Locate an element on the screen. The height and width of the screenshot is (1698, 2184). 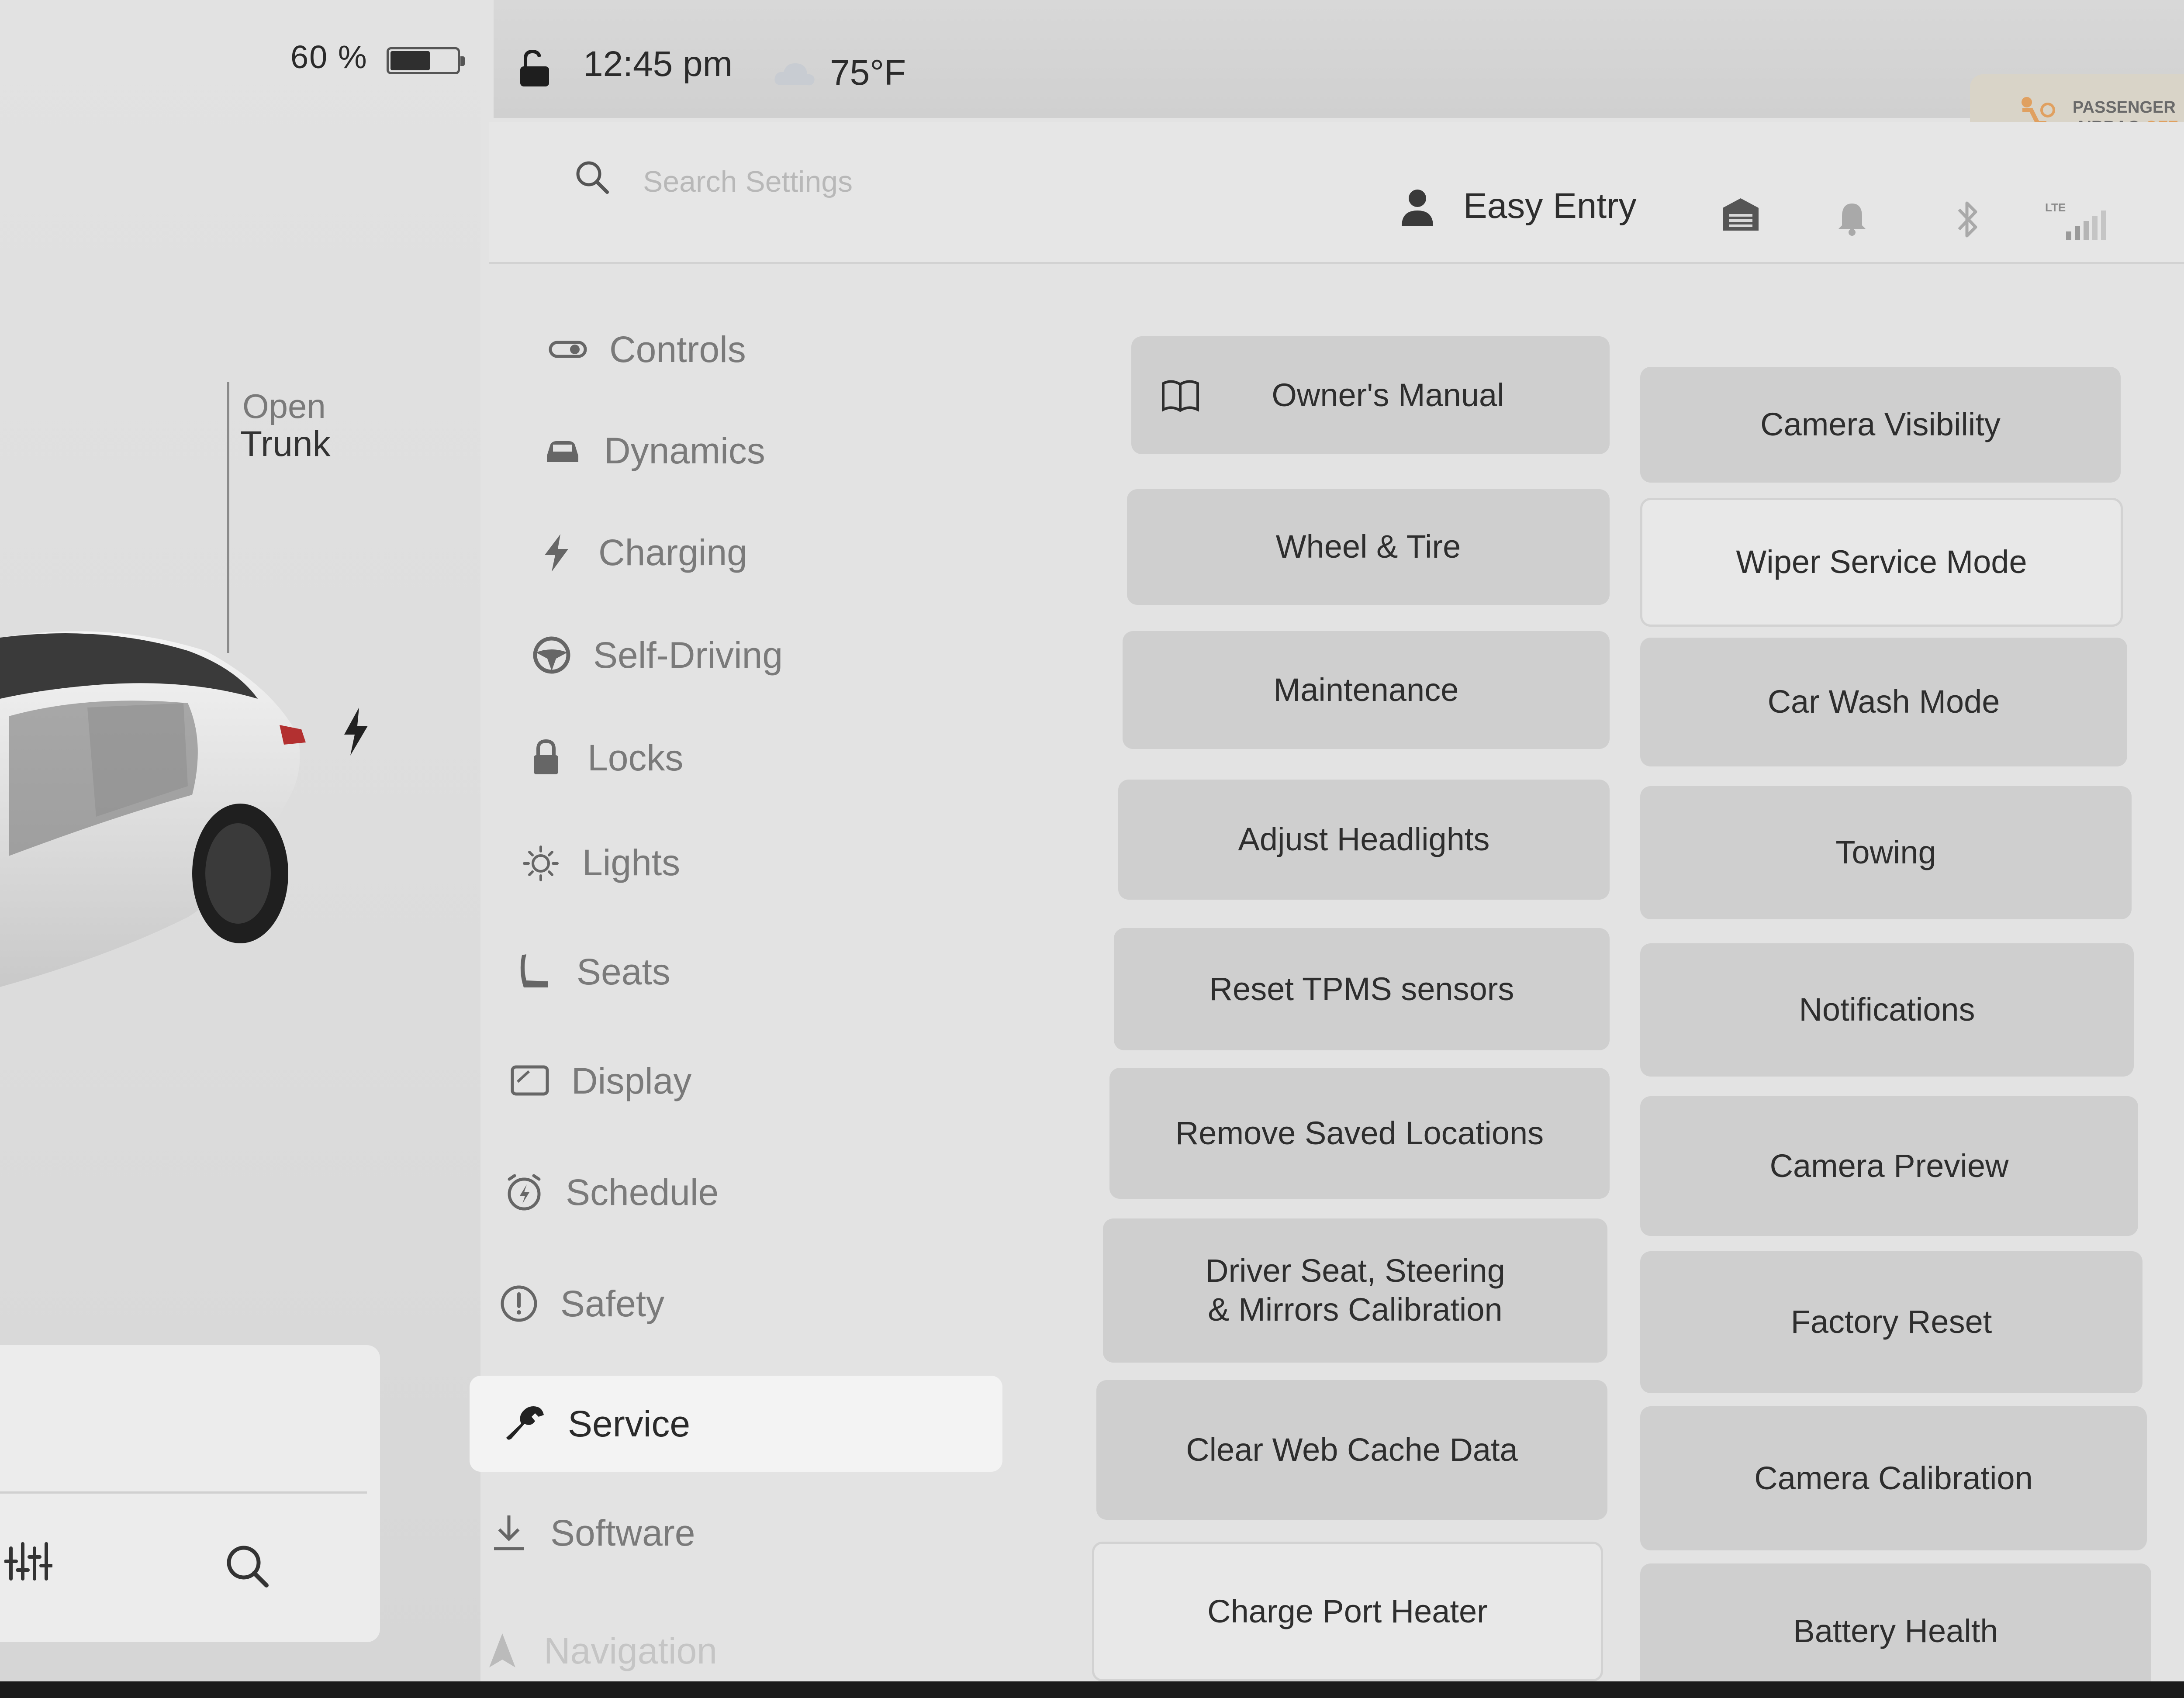
download-icon is located at coordinates (509, 1532).